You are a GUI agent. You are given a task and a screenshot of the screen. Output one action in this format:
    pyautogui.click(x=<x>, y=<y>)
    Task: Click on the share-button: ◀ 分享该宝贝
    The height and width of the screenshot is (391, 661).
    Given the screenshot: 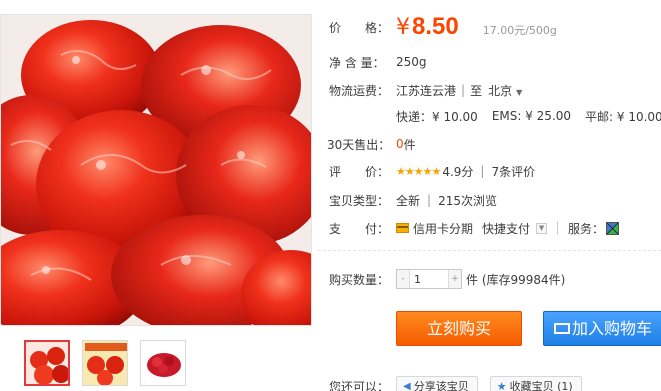 What is the action you would take?
    pyautogui.click(x=437, y=383)
    